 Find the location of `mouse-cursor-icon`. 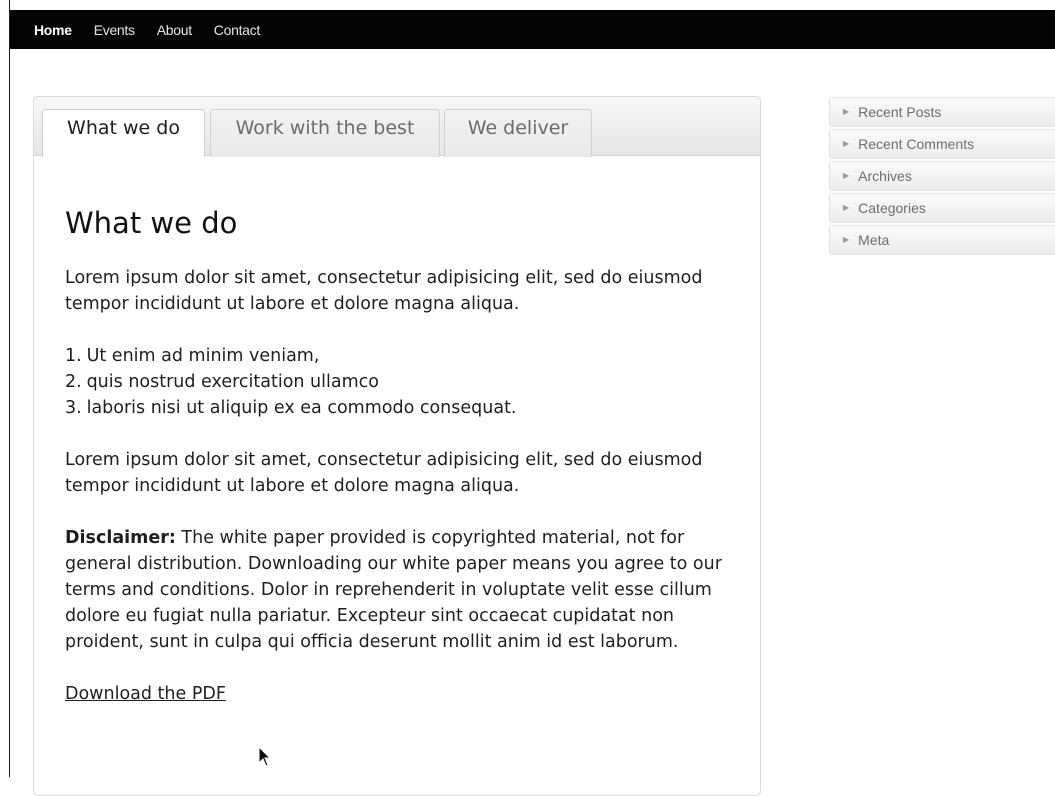

mouse-cursor-icon is located at coordinates (265, 756).